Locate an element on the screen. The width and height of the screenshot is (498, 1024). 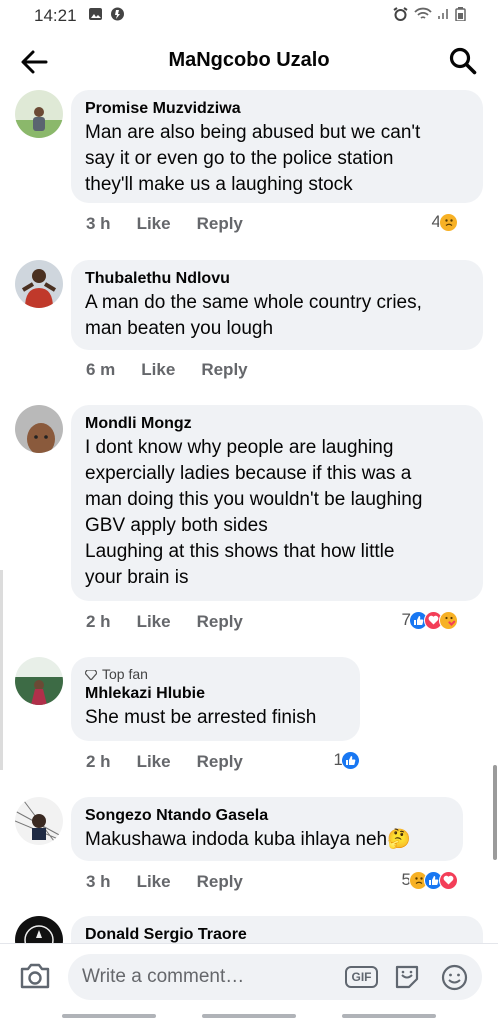
emoji-icon is located at coordinates (454, 977).